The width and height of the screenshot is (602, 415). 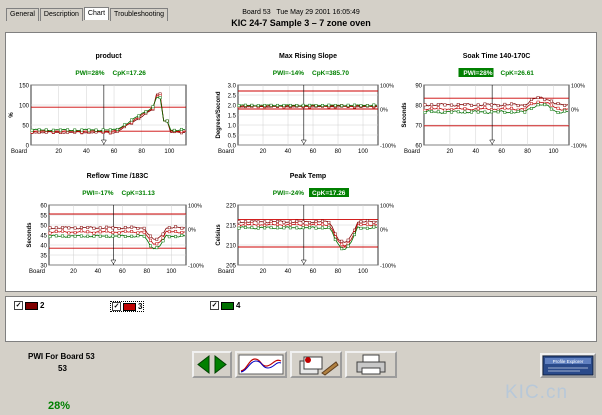 I want to click on chart-cpk: CpK=17.26, so click(x=329, y=193).